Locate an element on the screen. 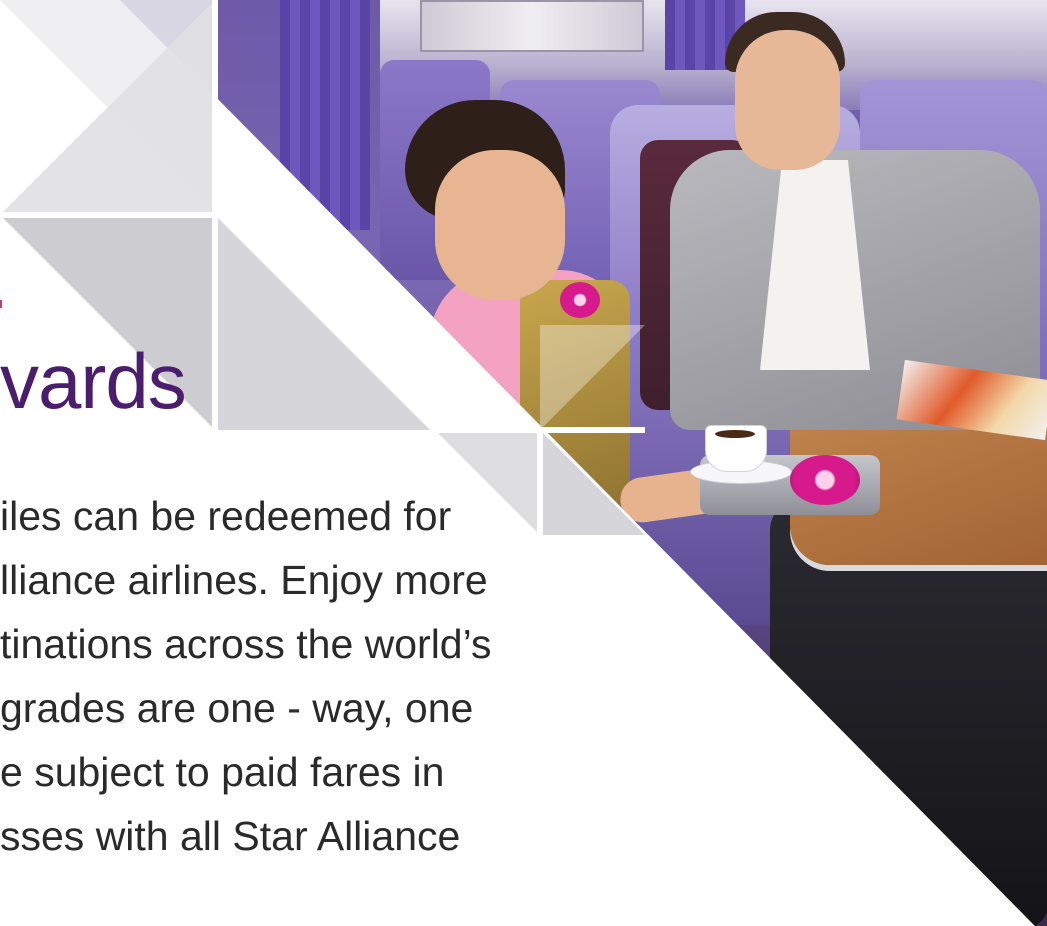 The height and width of the screenshot is (926, 1047). orchid-corsage-icon is located at coordinates (580, 300).